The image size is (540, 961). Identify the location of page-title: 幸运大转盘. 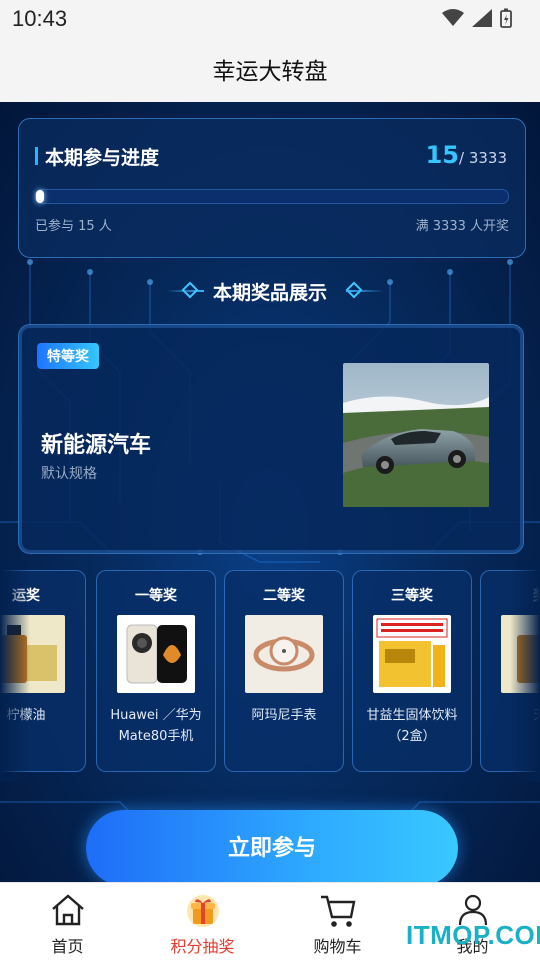
(270, 72).